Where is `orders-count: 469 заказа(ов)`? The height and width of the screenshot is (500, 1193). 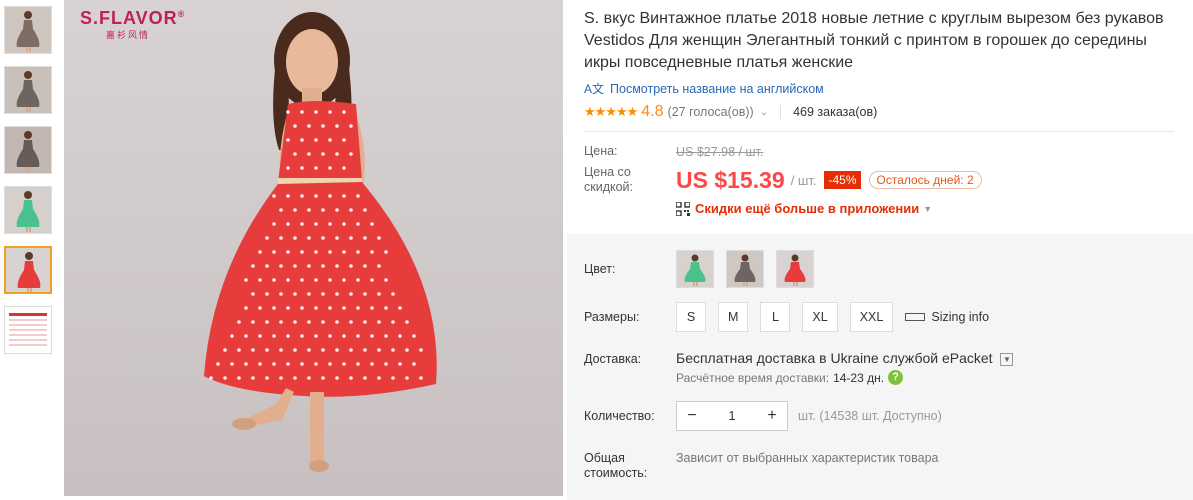 orders-count: 469 заказа(ов) is located at coordinates (835, 112).